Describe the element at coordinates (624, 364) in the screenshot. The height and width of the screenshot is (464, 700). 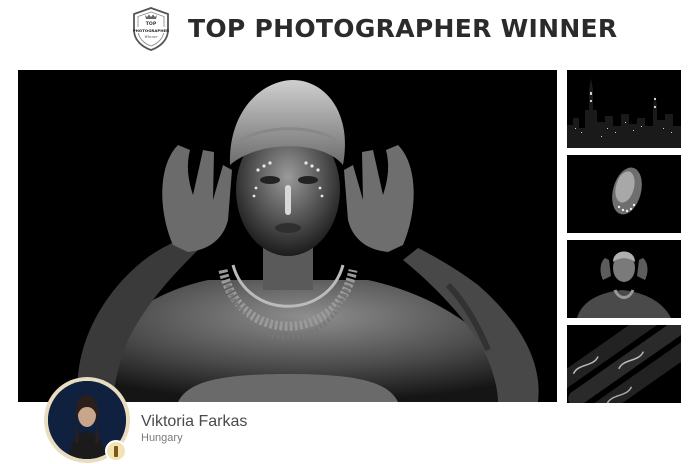
I see `thumbnail-bottles` at that location.